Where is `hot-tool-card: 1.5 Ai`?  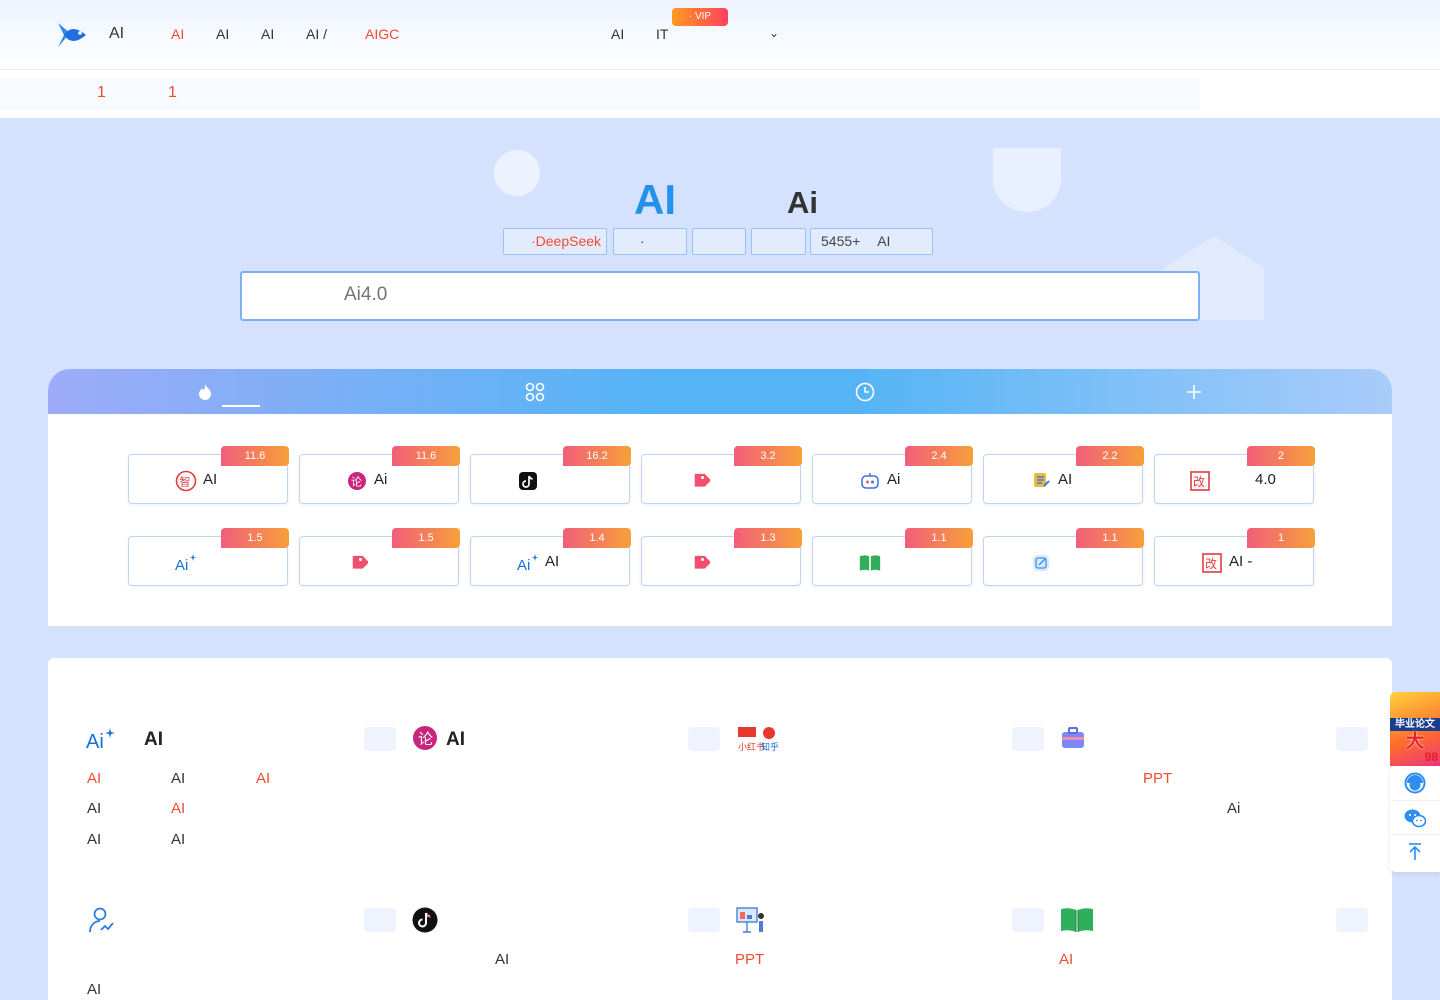
hot-tool-card: 1.5 Ai is located at coordinates (208, 557).